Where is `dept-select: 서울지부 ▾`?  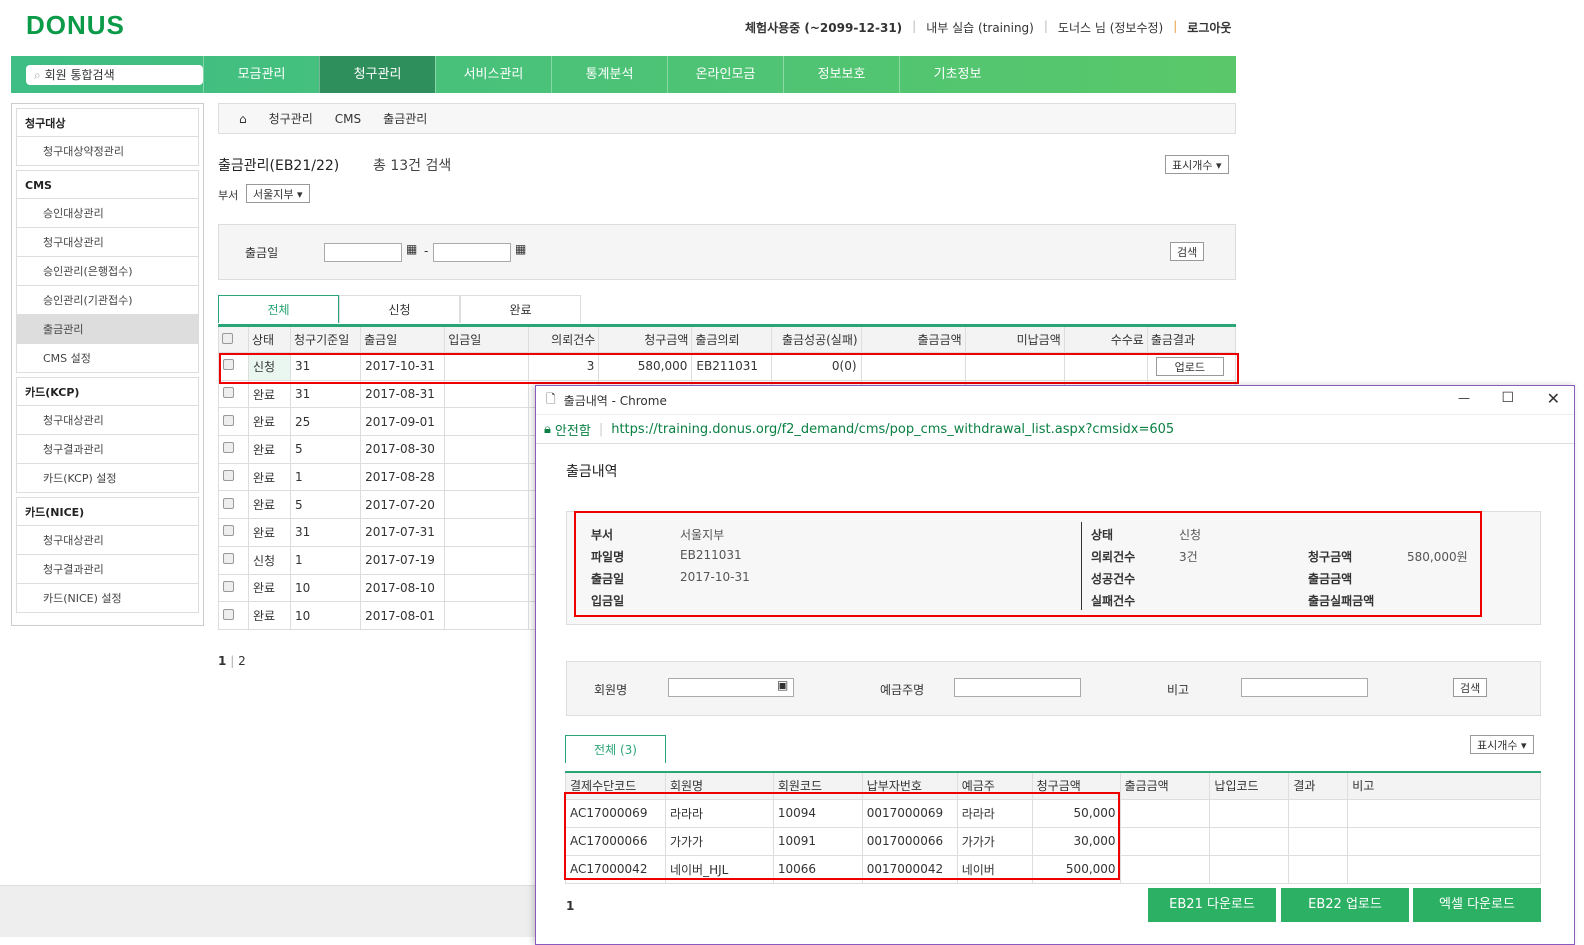
dept-select: 서울지부 ▾ is located at coordinates (278, 193).